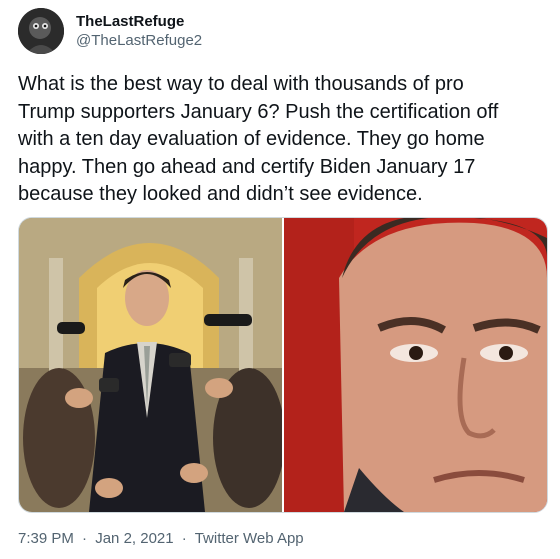 Image resolution: width=560 pixels, height=559 pixels. Describe the element at coordinates (130, 21) in the screenshot. I see `author-display-name: TheLastRefuge` at that location.